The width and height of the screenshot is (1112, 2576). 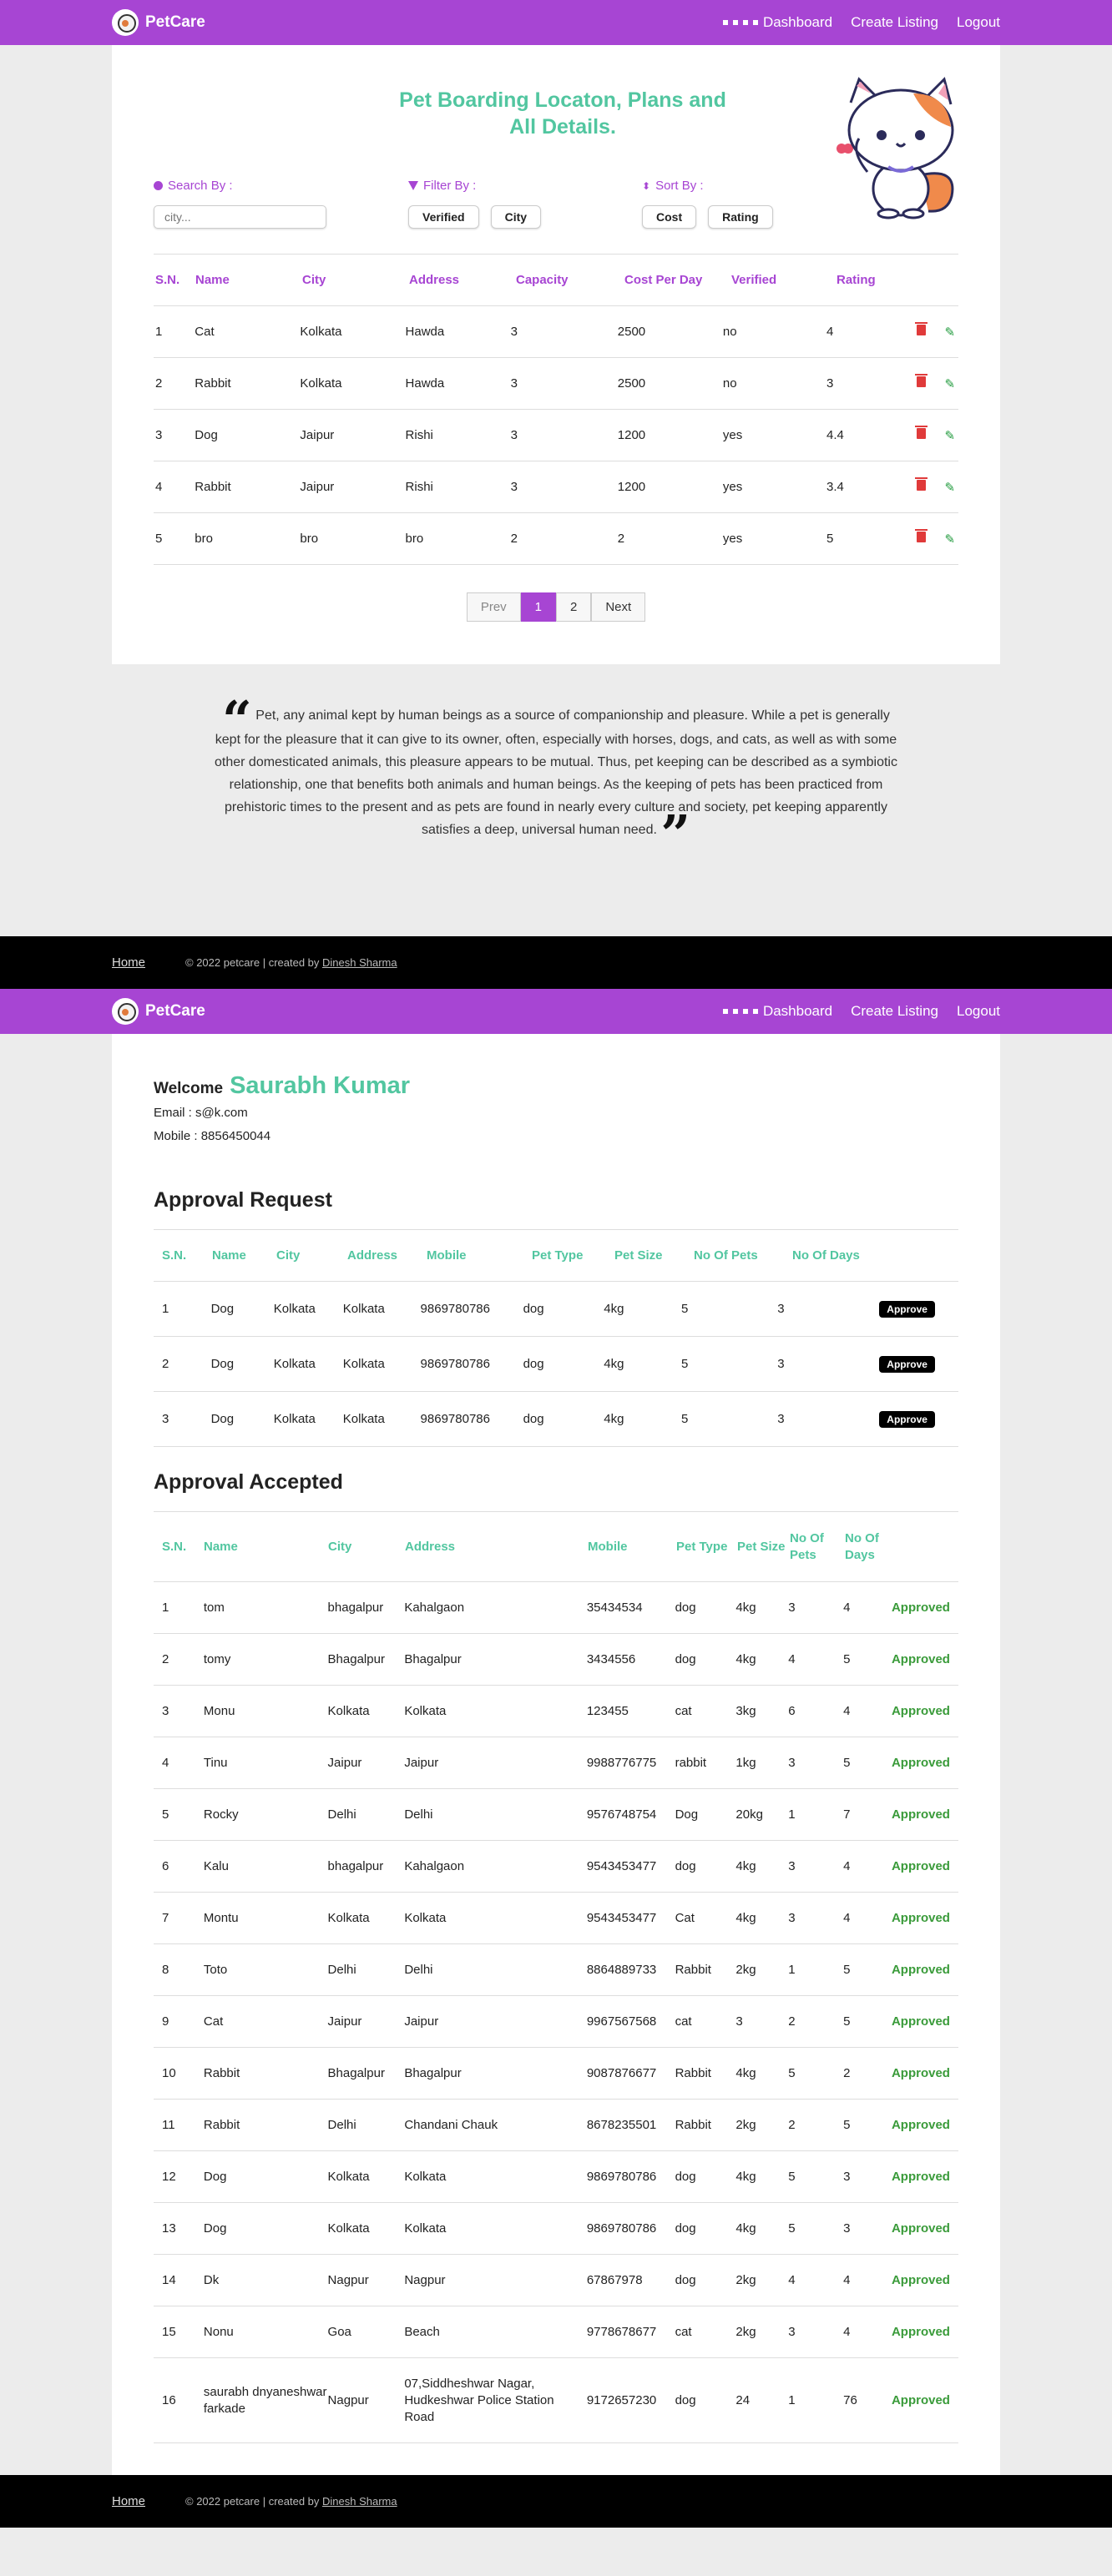 I want to click on cell-mobile: 123455, so click(x=607, y=1711).